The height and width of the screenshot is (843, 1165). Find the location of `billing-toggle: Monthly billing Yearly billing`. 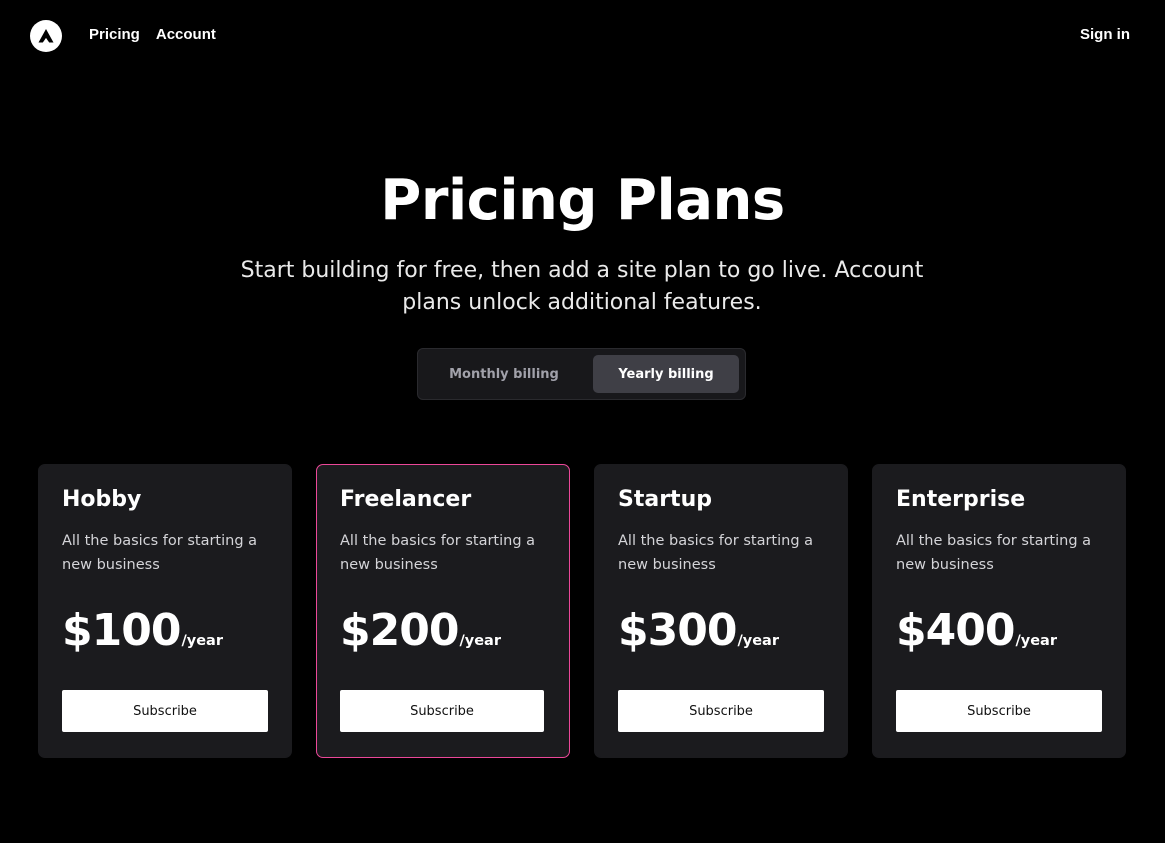

billing-toggle: Monthly billing Yearly billing is located at coordinates (581, 374).